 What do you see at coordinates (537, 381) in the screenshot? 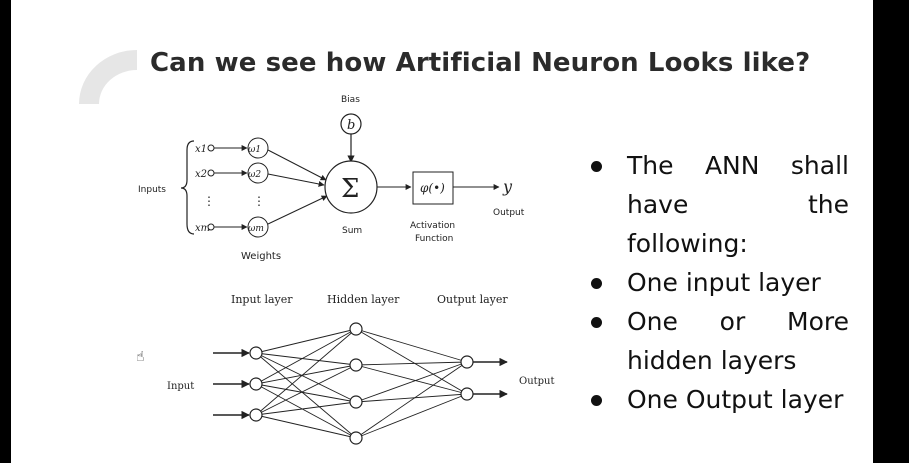
I see `network-output-label: Output` at bounding box center [537, 381].